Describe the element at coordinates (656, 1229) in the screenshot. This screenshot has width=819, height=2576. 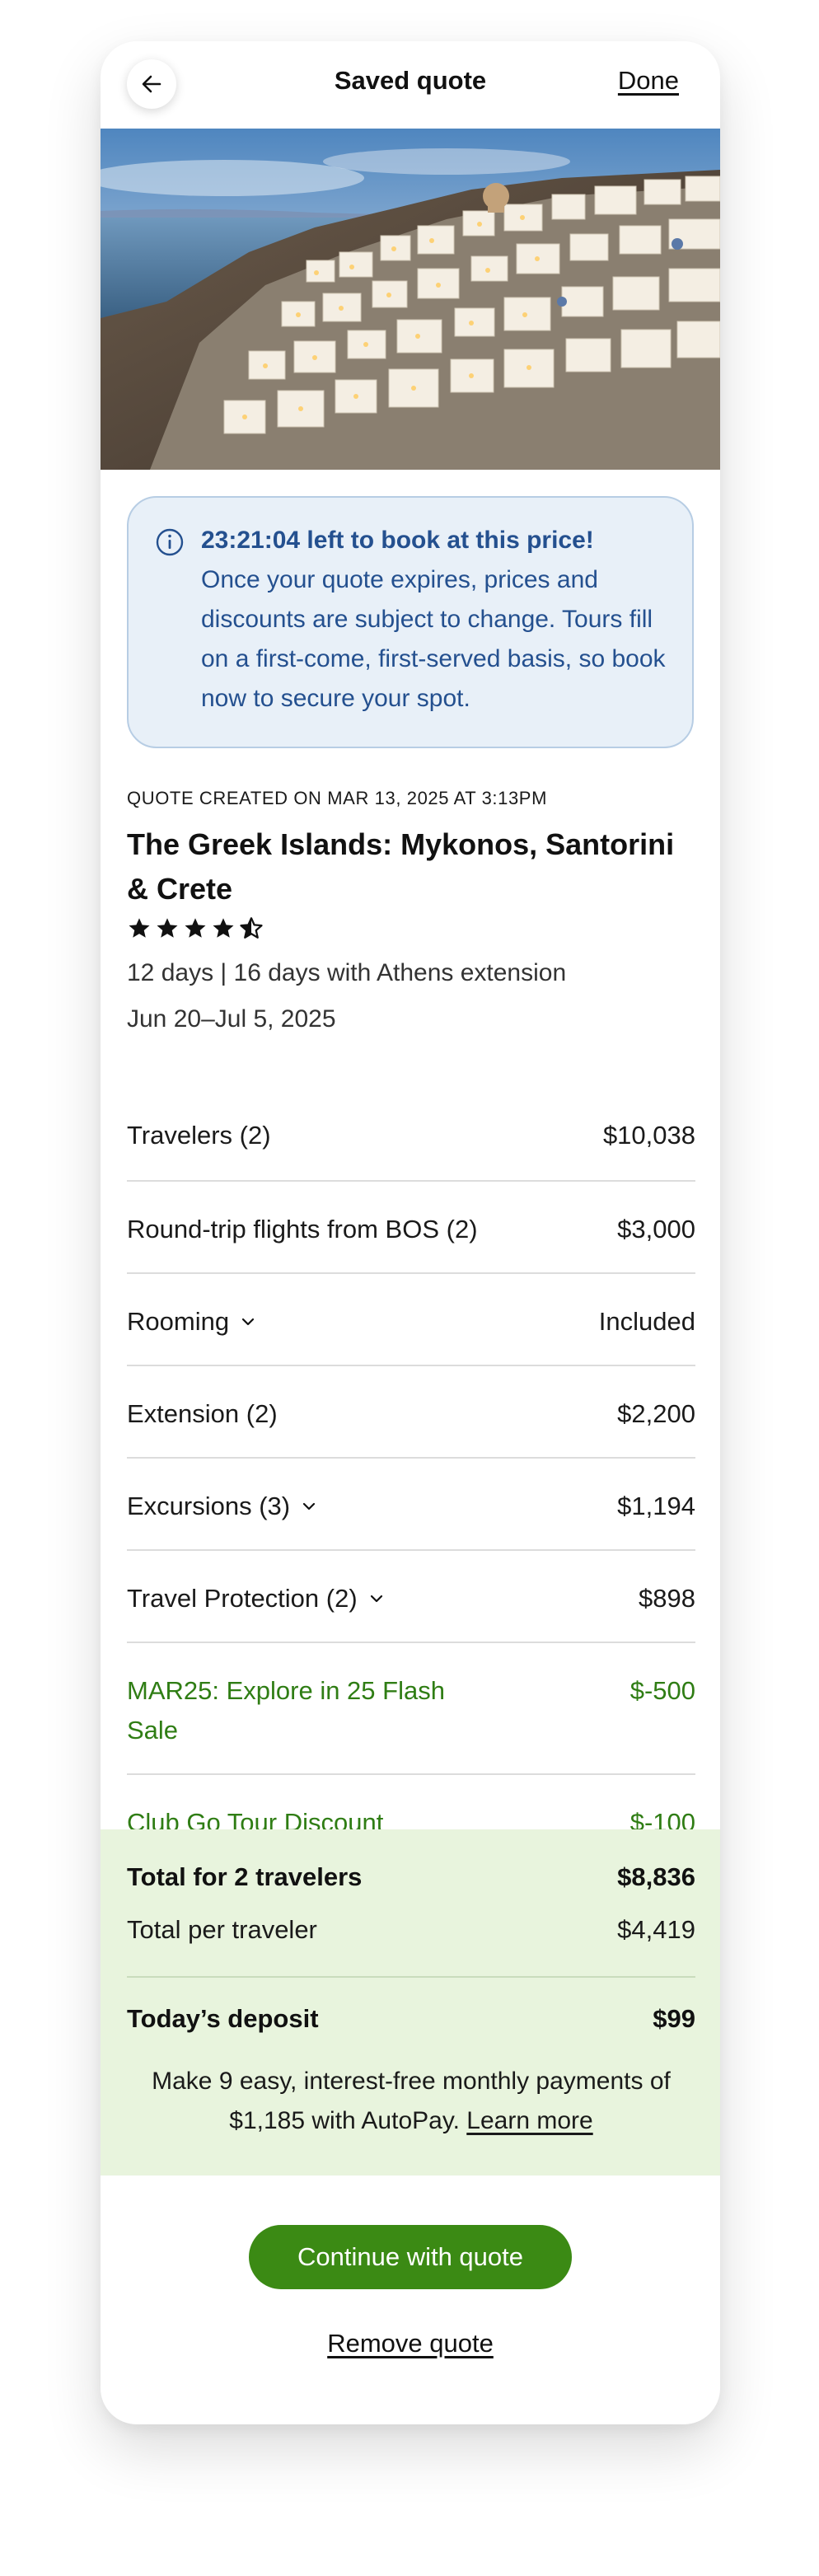
I see `line-item-amount: $3,000` at that location.